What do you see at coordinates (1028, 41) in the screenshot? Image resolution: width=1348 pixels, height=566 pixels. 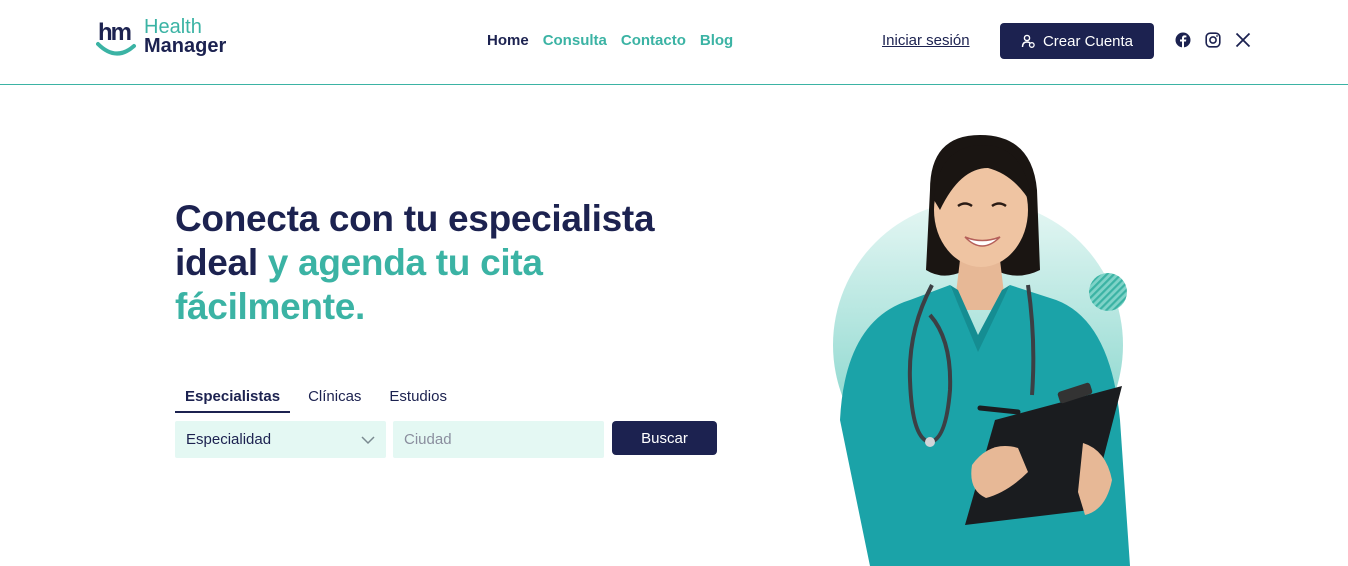 I see `user-plus-icon` at bounding box center [1028, 41].